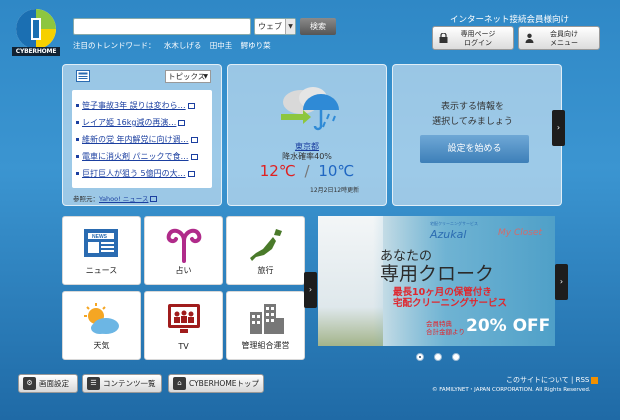 The width and height of the screenshot is (620, 420). I want to click on tile-news: NEWS ニュース, so click(101, 250).